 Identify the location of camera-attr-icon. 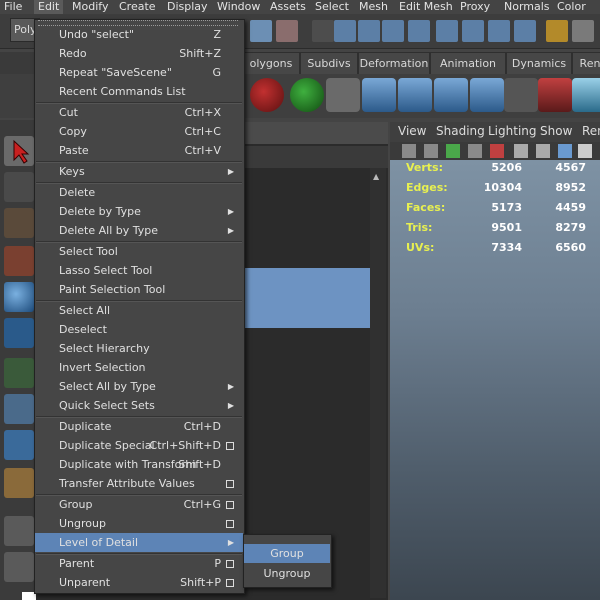
(431, 151).